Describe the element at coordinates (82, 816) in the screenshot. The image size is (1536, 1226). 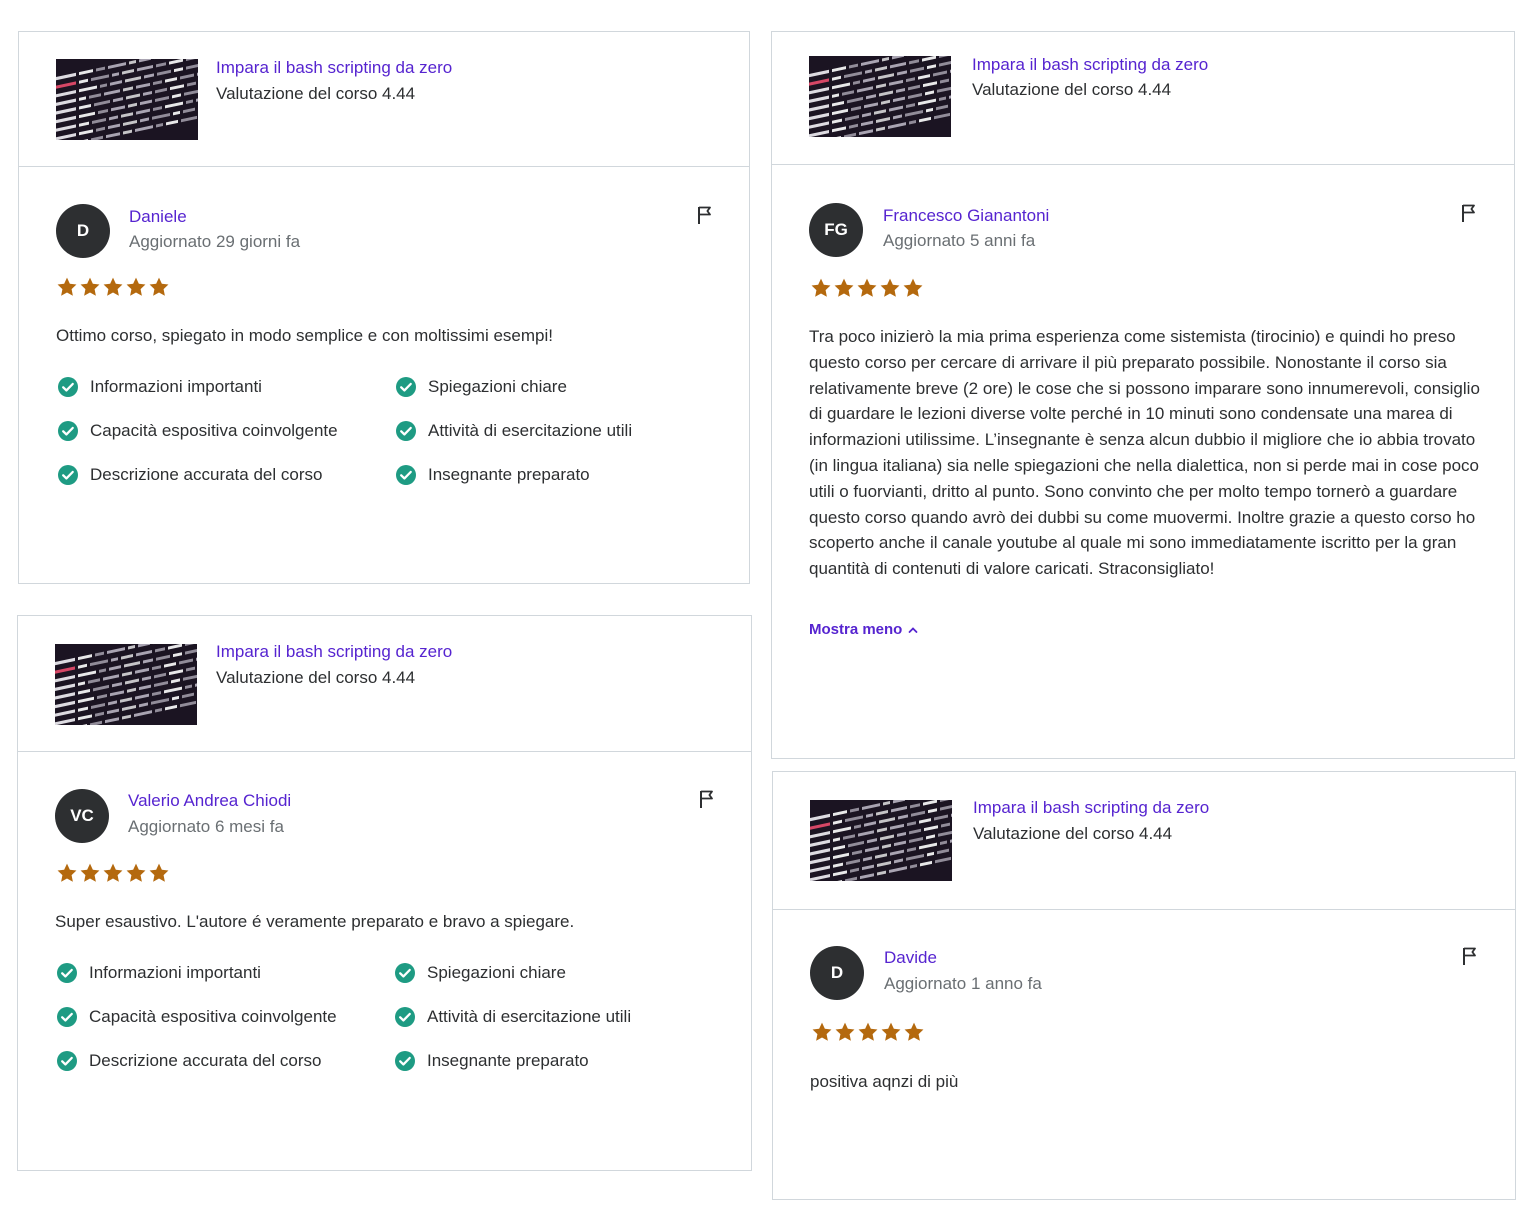
I see `avatar: VC` at that location.